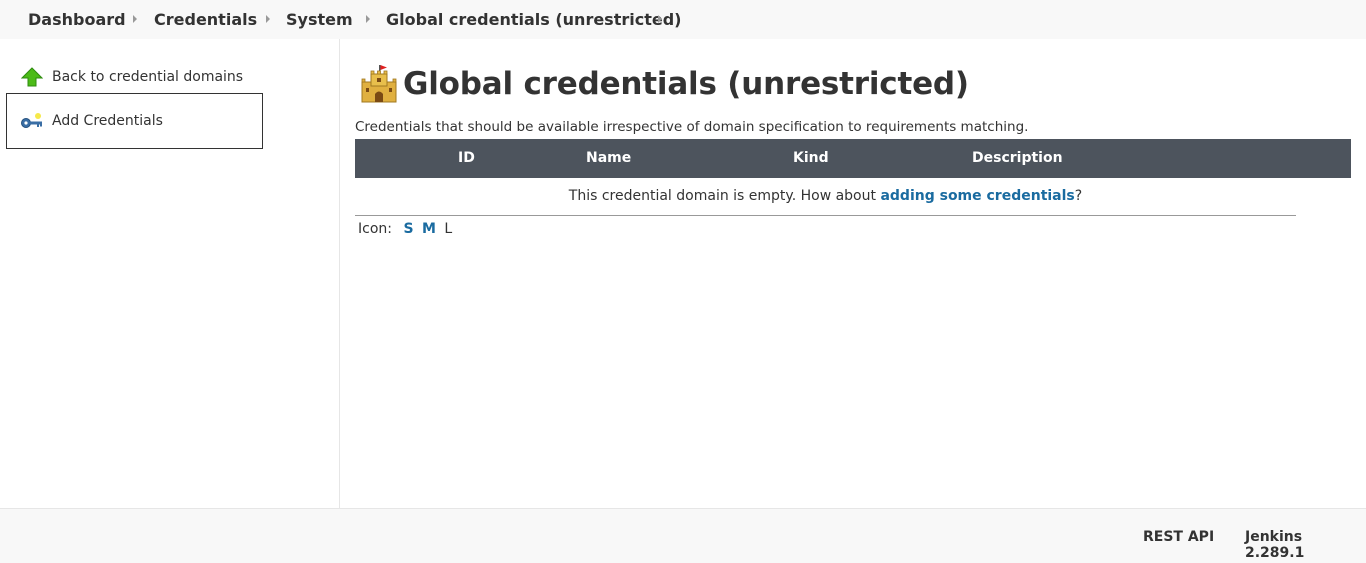 Image resolution: width=1366 pixels, height=563 pixels. I want to click on sidebar-item-label: Back to credential domains, so click(148, 77).